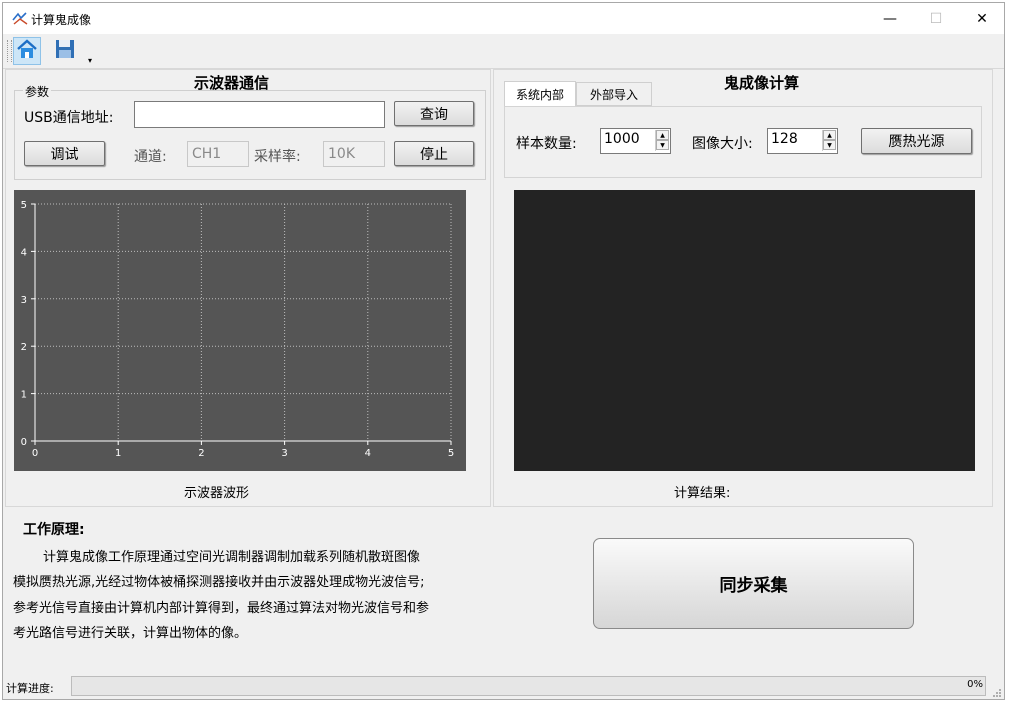 The width and height of the screenshot is (1009, 702). Describe the element at coordinates (916, 141) in the screenshot. I see `pseudothermal-source-button: 赝热光源` at that location.